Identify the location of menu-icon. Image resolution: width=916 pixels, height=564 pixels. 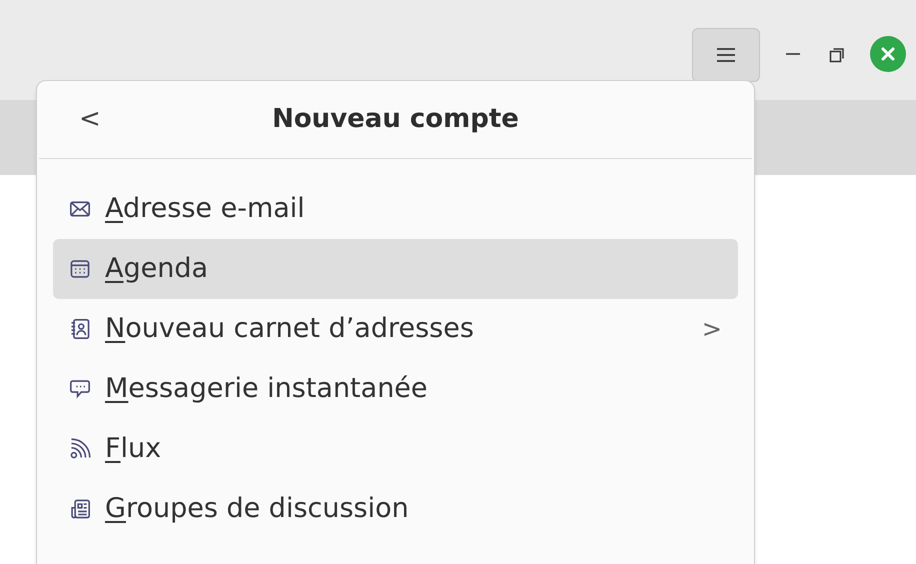
(726, 55).